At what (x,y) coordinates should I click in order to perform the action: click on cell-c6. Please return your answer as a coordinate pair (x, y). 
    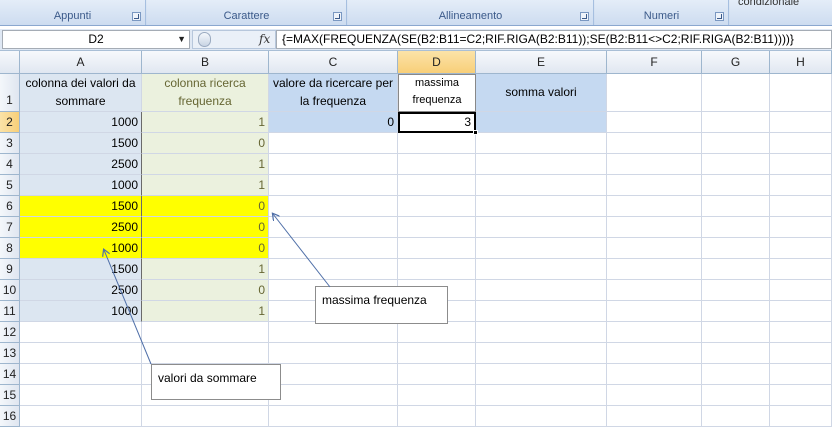
    Looking at the image, I should click on (333, 206).